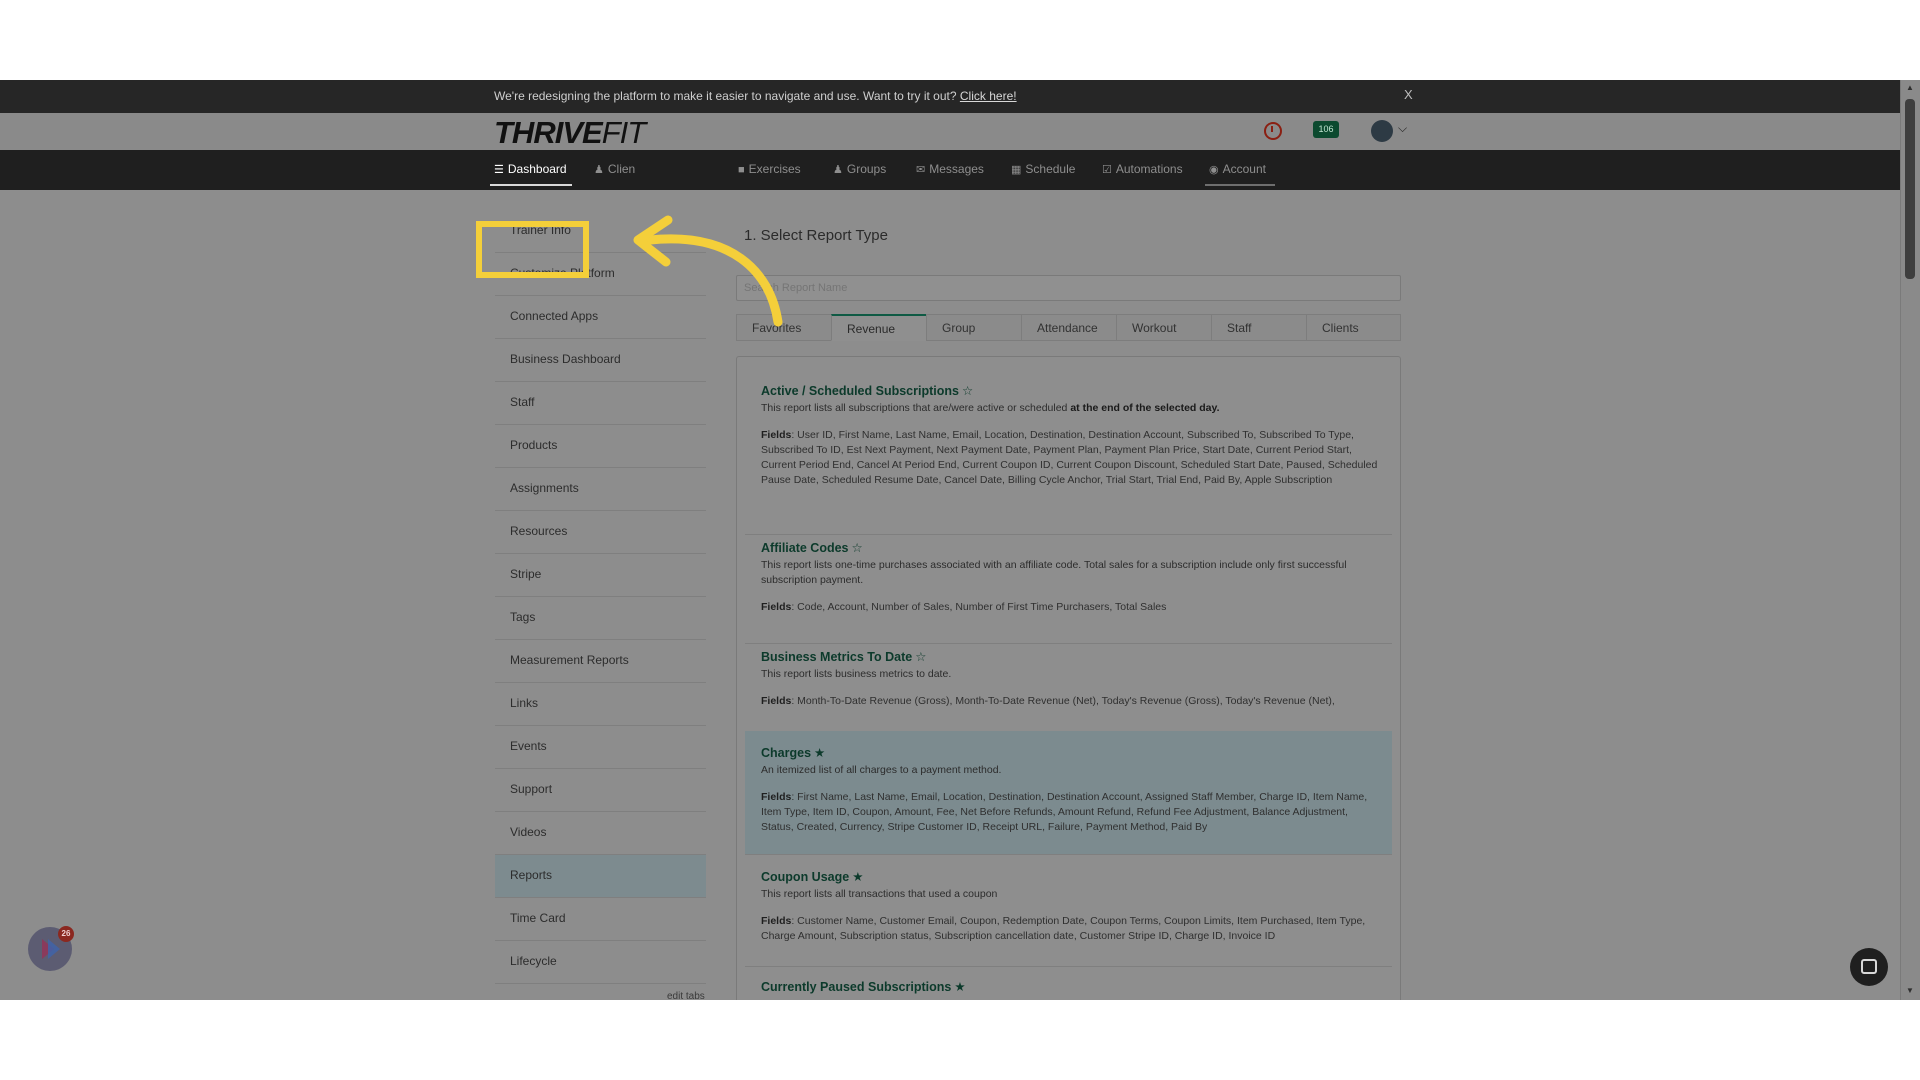 The width and height of the screenshot is (1920, 1080). I want to click on nav-label: Dashboard, so click(537, 169).